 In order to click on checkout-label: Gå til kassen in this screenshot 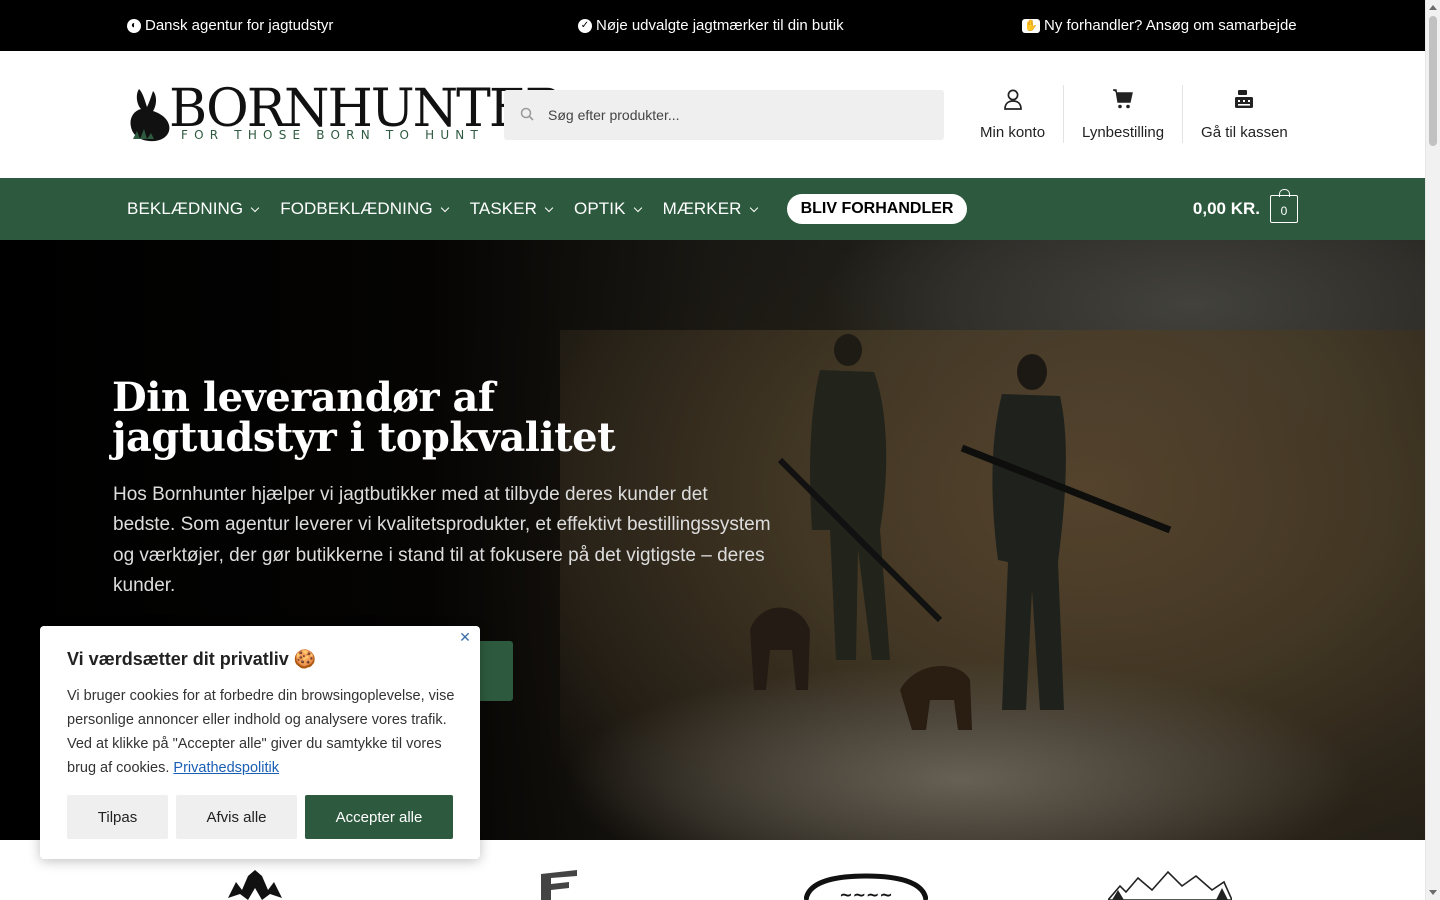, I will do `click(1244, 132)`.